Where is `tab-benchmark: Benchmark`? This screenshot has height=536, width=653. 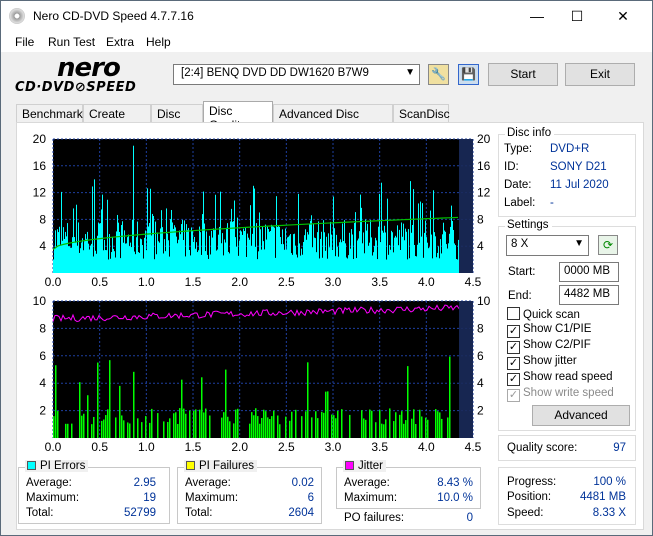
tab-benchmark: Benchmark is located at coordinates (49, 113).